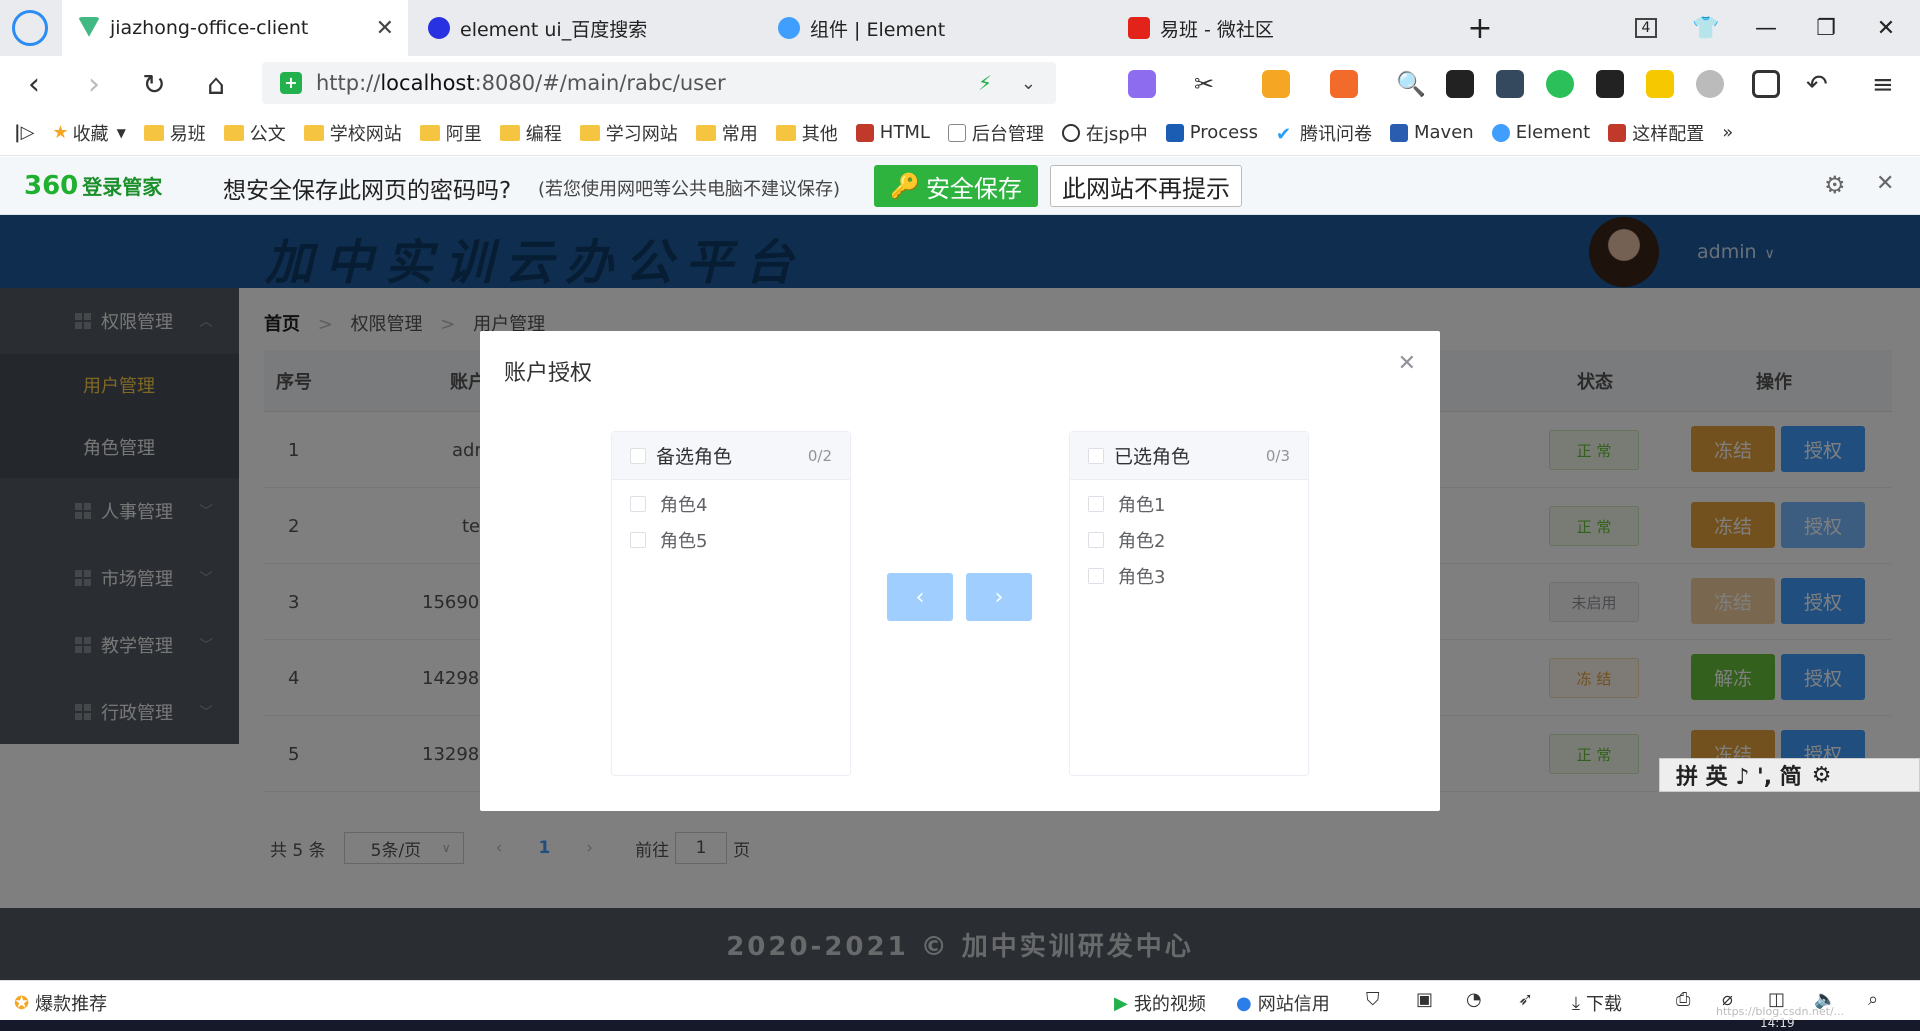 Image resolution: width=1920 pixels, height=1031 pixels. Describe the element at coordinates (731, 540) in the screenshot. I see `role-option: 角色5` at that location.